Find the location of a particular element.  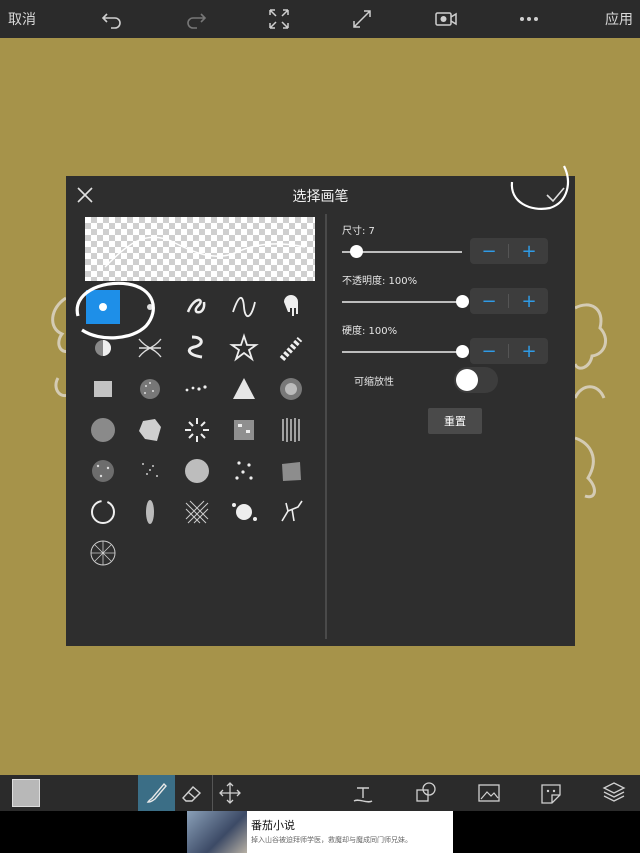

hardness-label: 硬度: 100% is located at coordinates (370, 331).